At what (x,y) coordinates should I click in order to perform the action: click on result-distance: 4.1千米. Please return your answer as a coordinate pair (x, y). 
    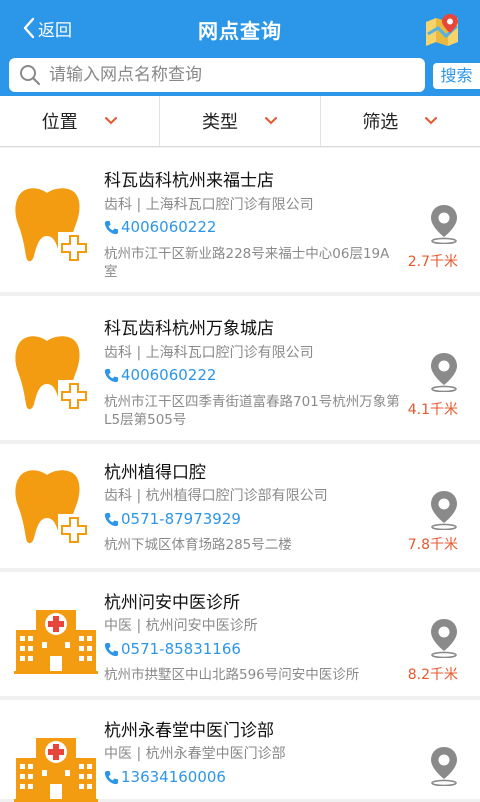
    Looking at the image, I should click on (432, 410).